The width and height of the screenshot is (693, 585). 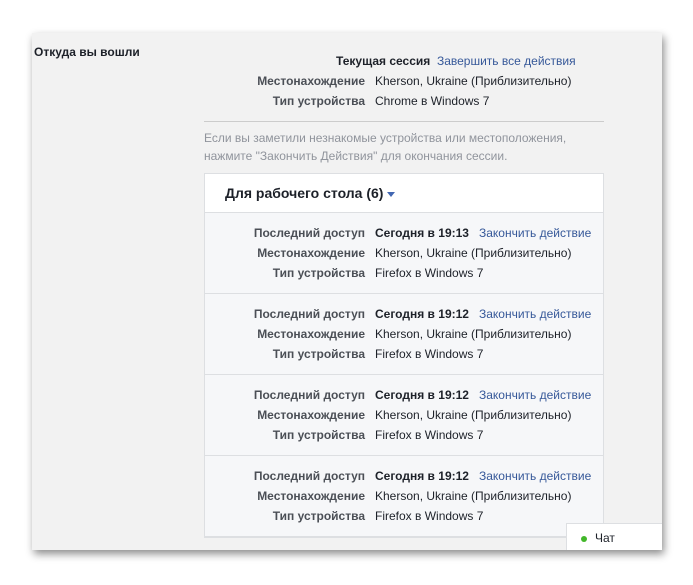 What do you see at coordinates (584, 538) in the screenshot?
I see `online-status-icon` at bounding box center [584, 538].